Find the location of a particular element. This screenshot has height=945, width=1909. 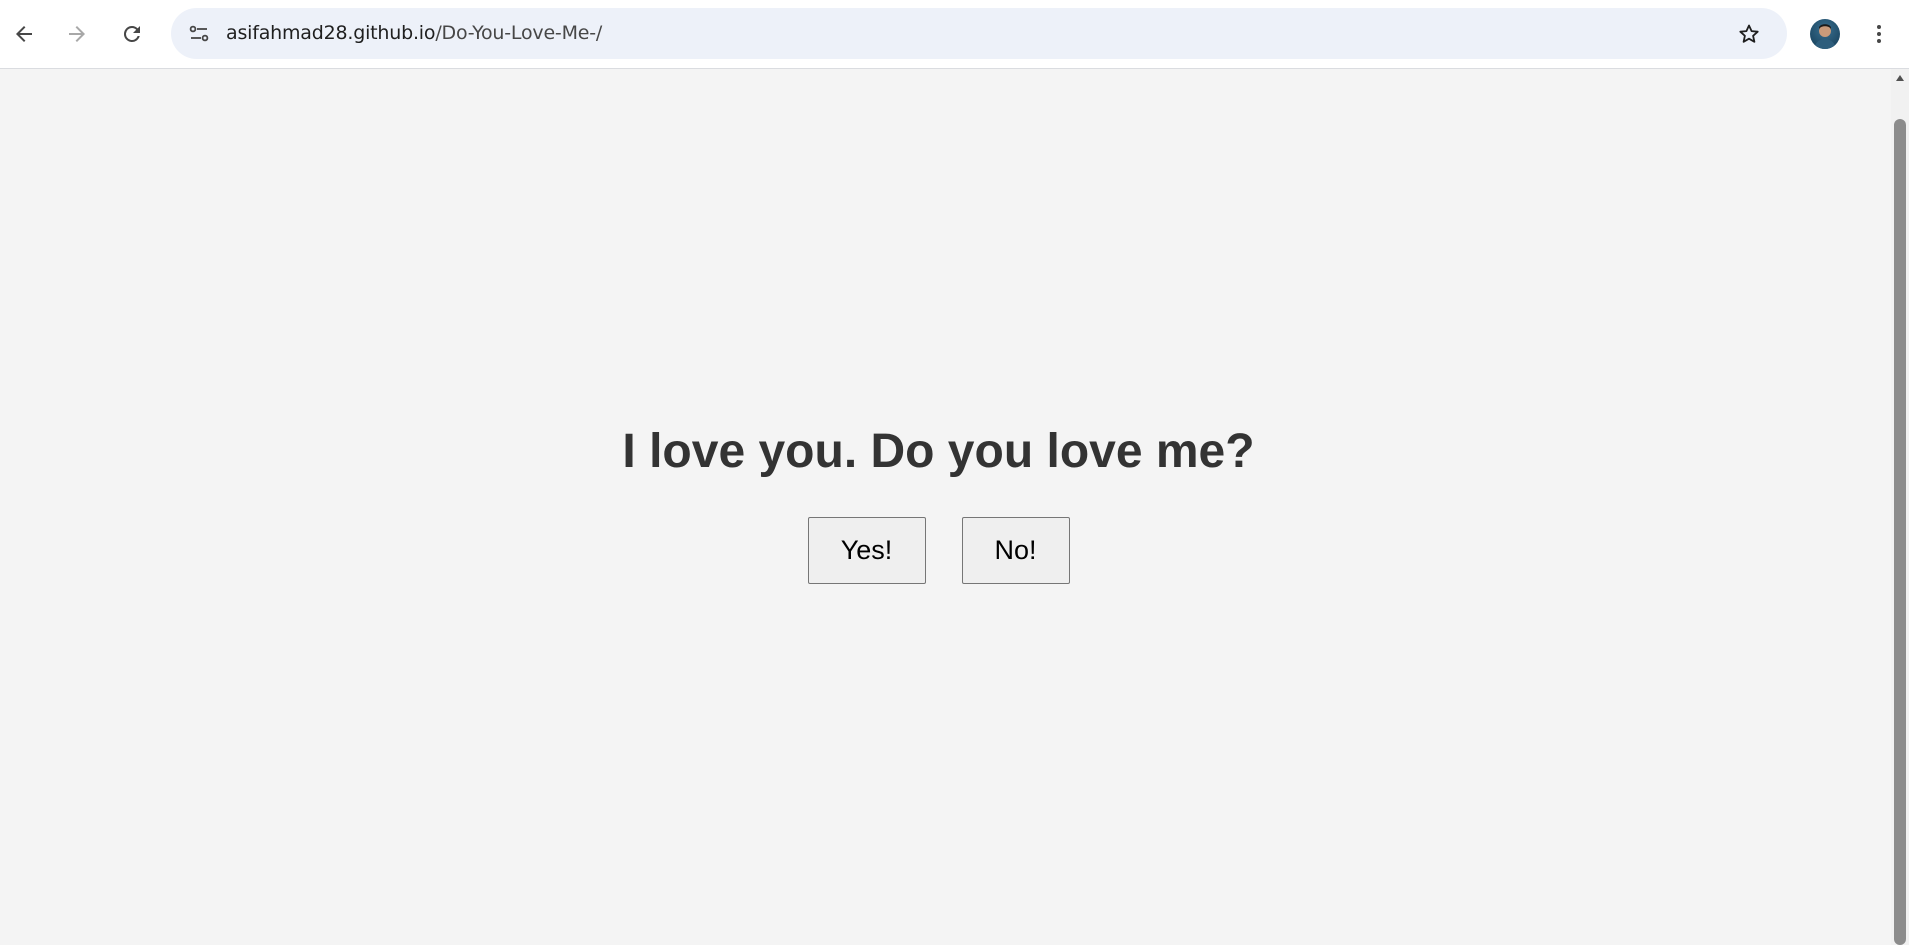

browser-menu-button is located at coordinates (1879, 34).